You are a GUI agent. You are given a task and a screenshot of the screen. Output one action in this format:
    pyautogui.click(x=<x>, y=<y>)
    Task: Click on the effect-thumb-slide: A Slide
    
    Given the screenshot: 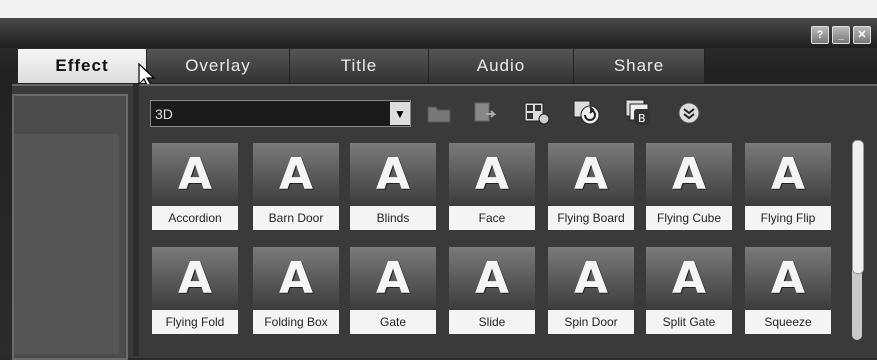 What is the action you would take?
    pyautogui.click(x=492, y=293)
    